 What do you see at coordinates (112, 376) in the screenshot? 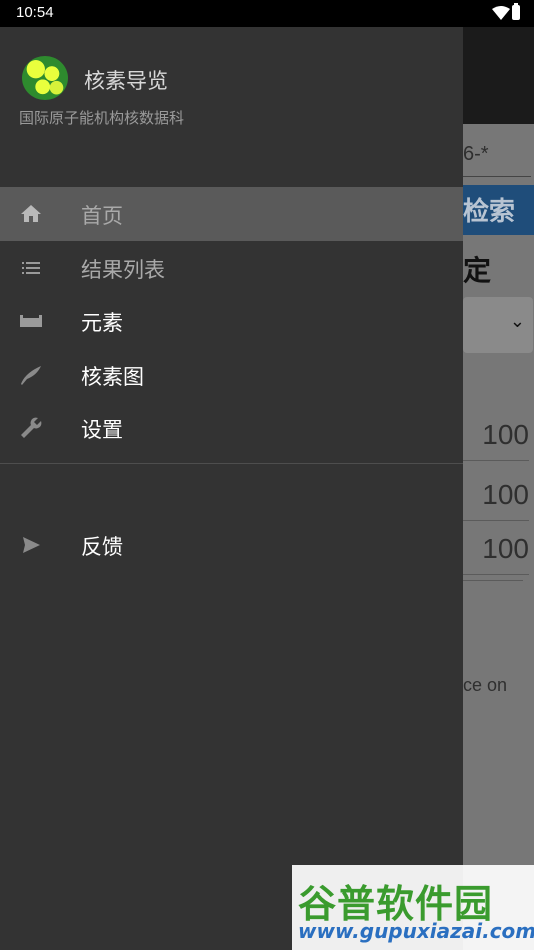
I see `menu-item-label: 核素图` at bounding box center [112, 376].